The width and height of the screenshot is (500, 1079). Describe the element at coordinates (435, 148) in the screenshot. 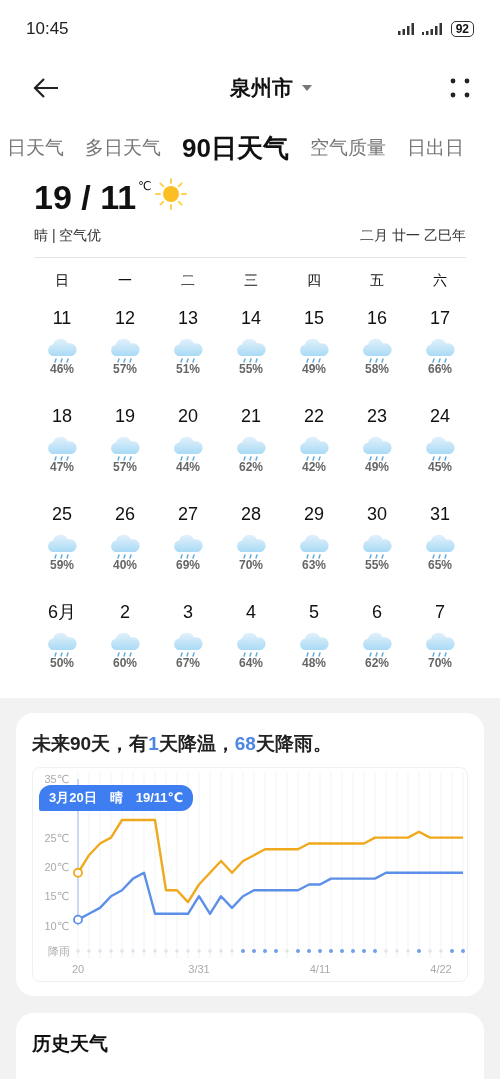

I see `tab: 日出日` at that location.